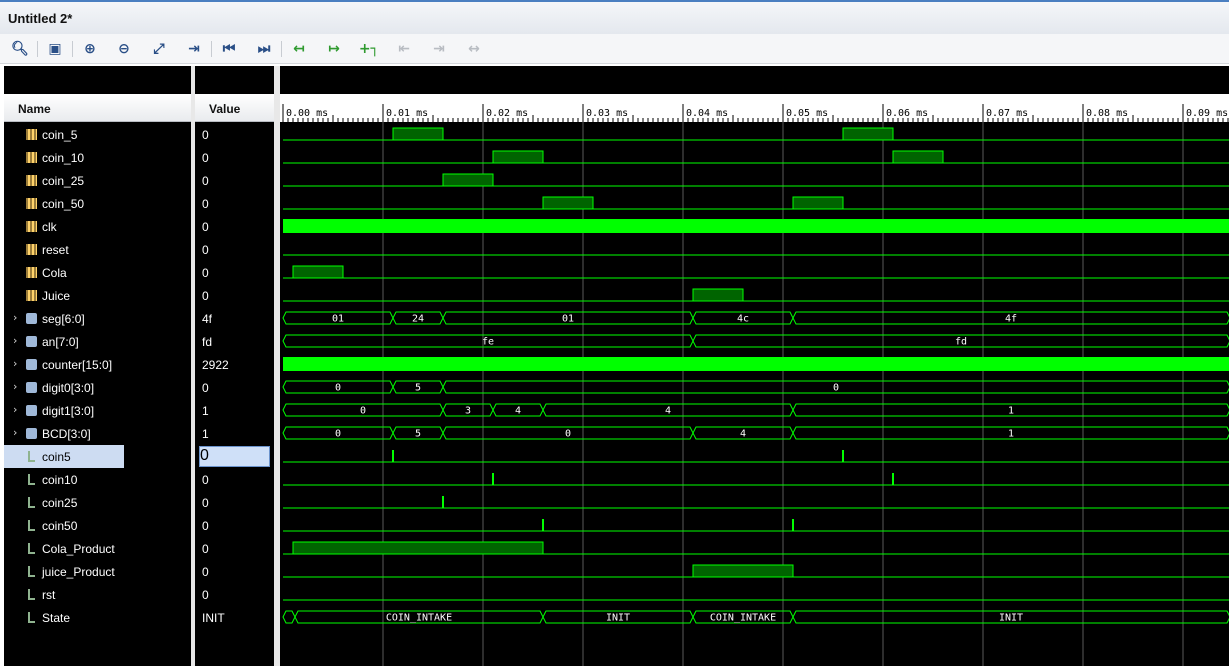 This screenshot has height=666, width=1229. I want to click on signal-row-coin10: coin10, so click(97, 479).